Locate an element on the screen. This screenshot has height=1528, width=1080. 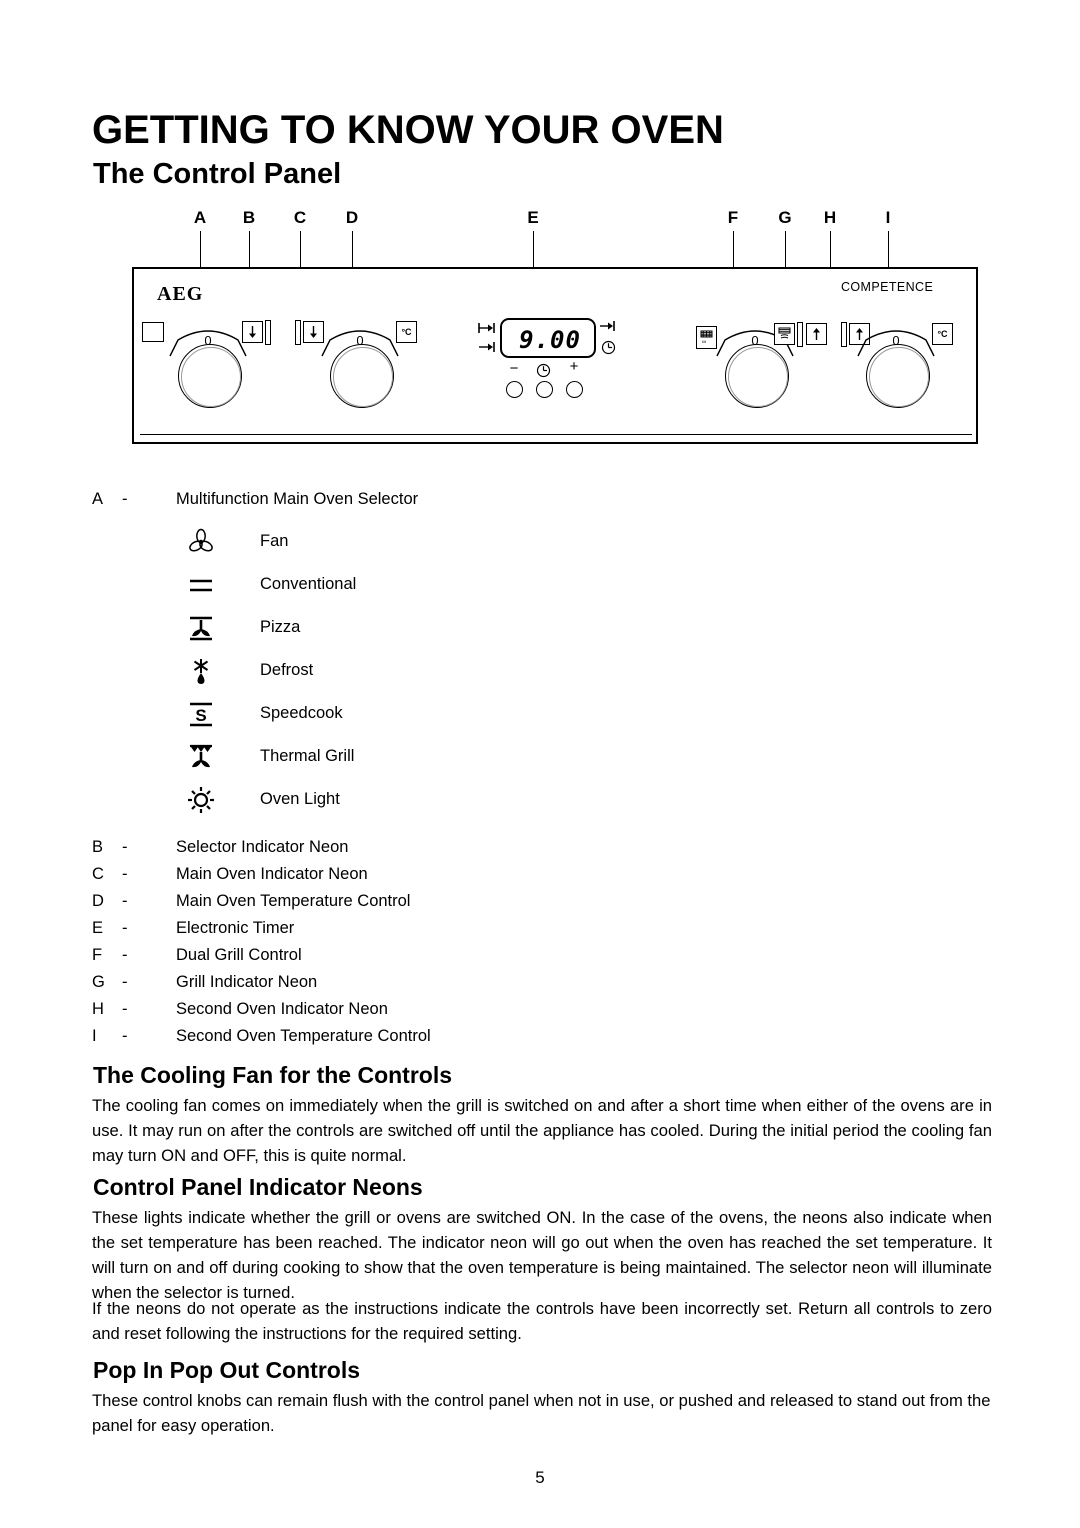
blank-selector-box is located at coordinates (153, 332).